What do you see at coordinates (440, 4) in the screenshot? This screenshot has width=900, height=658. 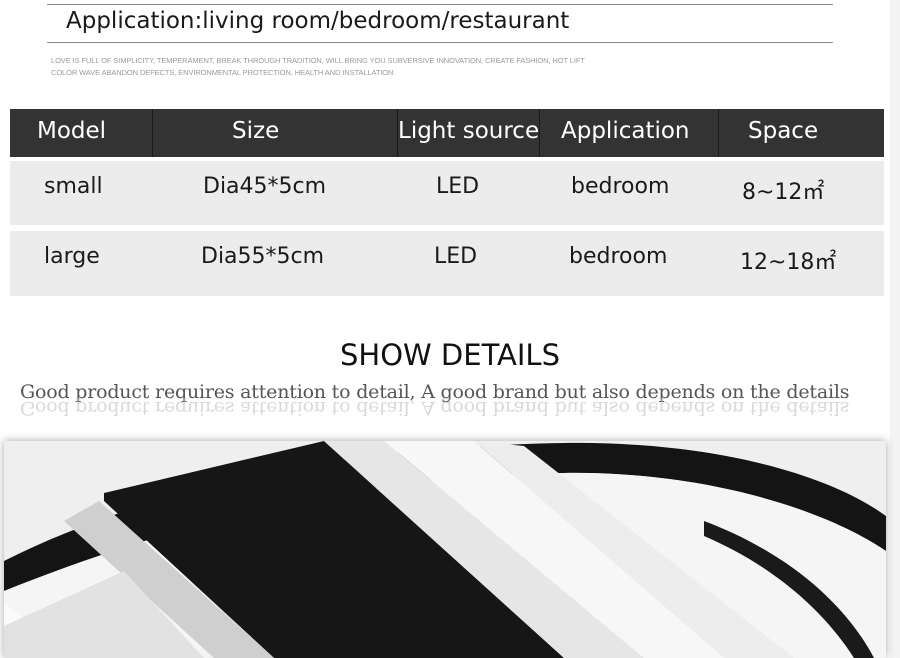 I see `top-divider` at bounding box center [440, 4].